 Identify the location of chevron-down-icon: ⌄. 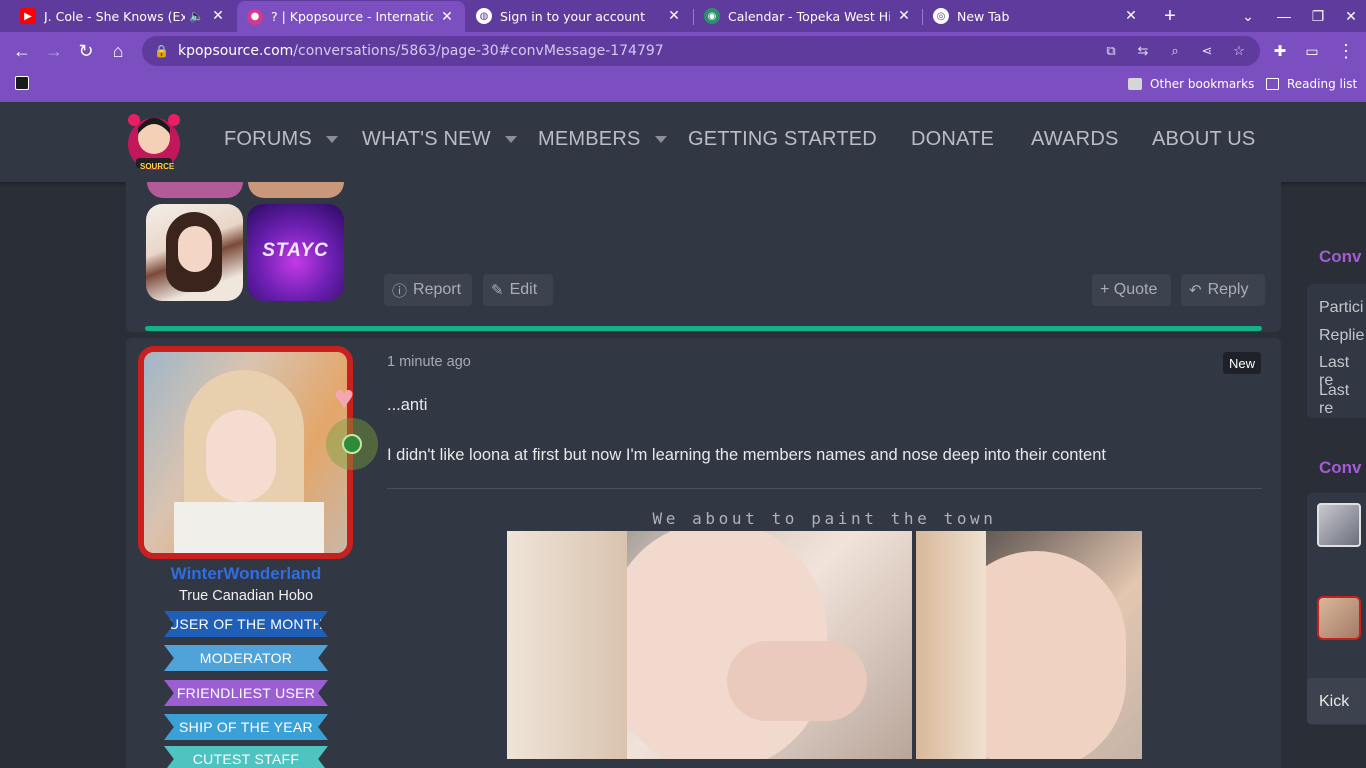
(1248, 16).